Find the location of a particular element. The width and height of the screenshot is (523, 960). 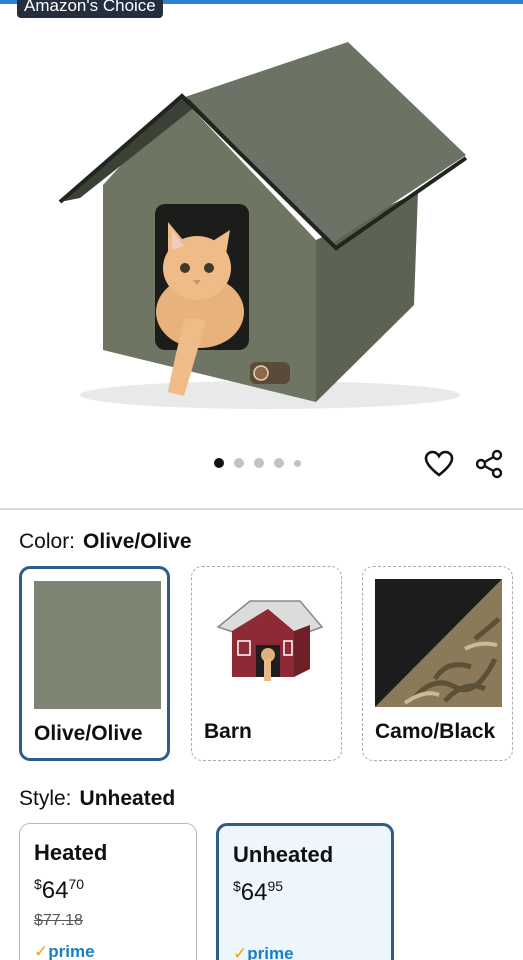

style-option-unheated: Unheated $6495 ✓prime is located at coordinates (305, 891).